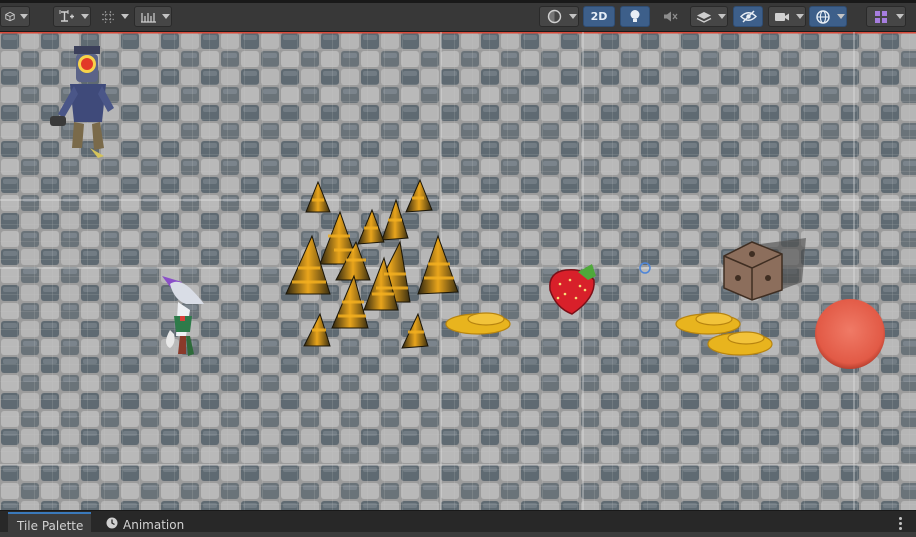 Image resolution: width=916 pixels, height=537 pixels. I want to click on shading-mode-dropdown, so click(559, 16).